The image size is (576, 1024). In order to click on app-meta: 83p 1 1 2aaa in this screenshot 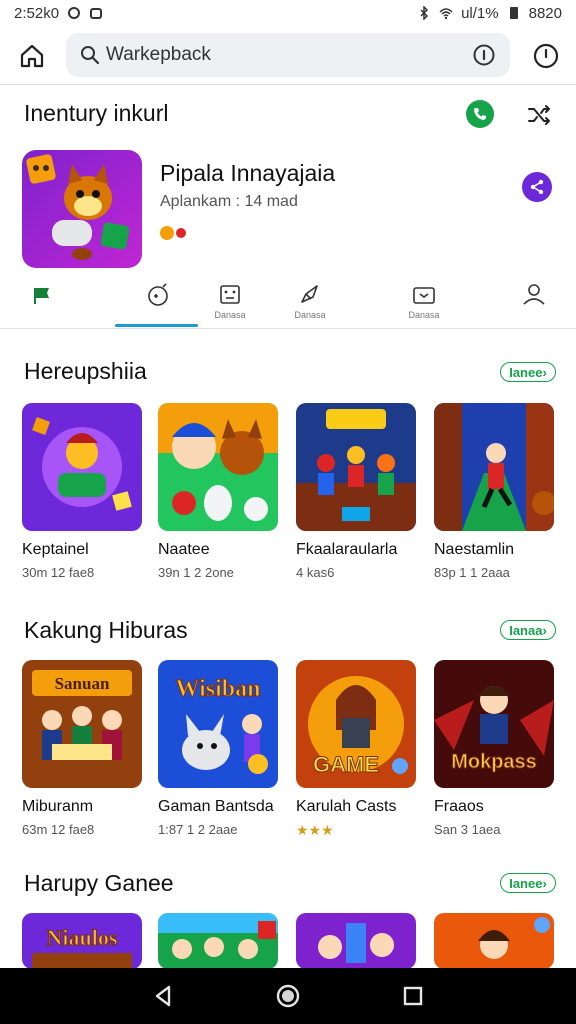, I will do `click(472, 572)`.